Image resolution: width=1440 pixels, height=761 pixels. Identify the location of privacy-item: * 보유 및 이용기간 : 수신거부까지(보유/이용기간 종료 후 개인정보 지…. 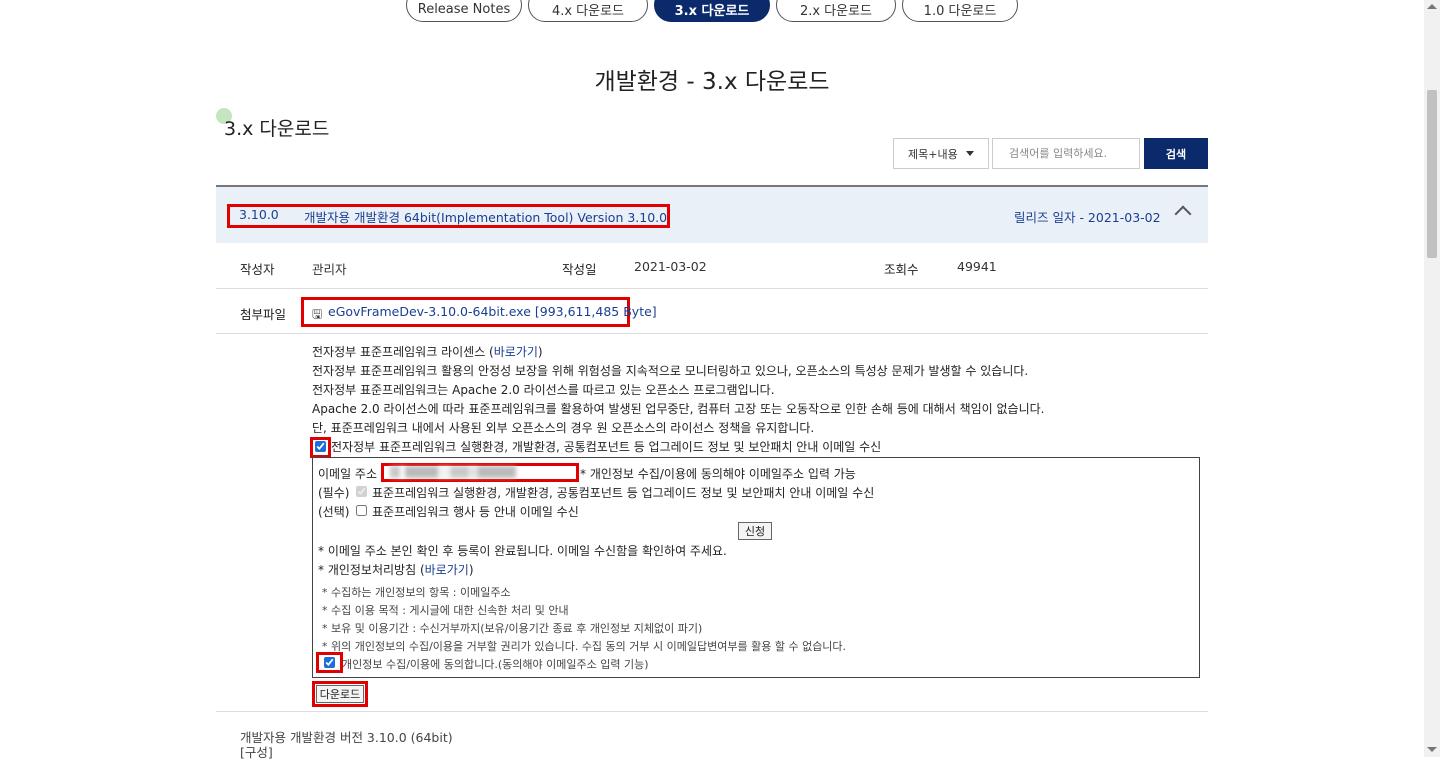
(512, 628).